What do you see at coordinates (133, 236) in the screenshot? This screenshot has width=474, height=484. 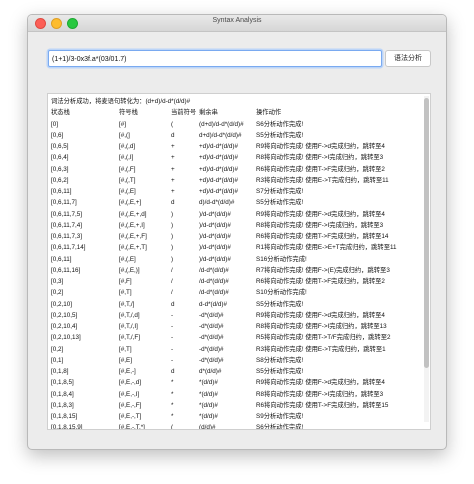 I see `cell-symbol-stack: [#,(,E,+,F]` at bounding box center [133, 236].